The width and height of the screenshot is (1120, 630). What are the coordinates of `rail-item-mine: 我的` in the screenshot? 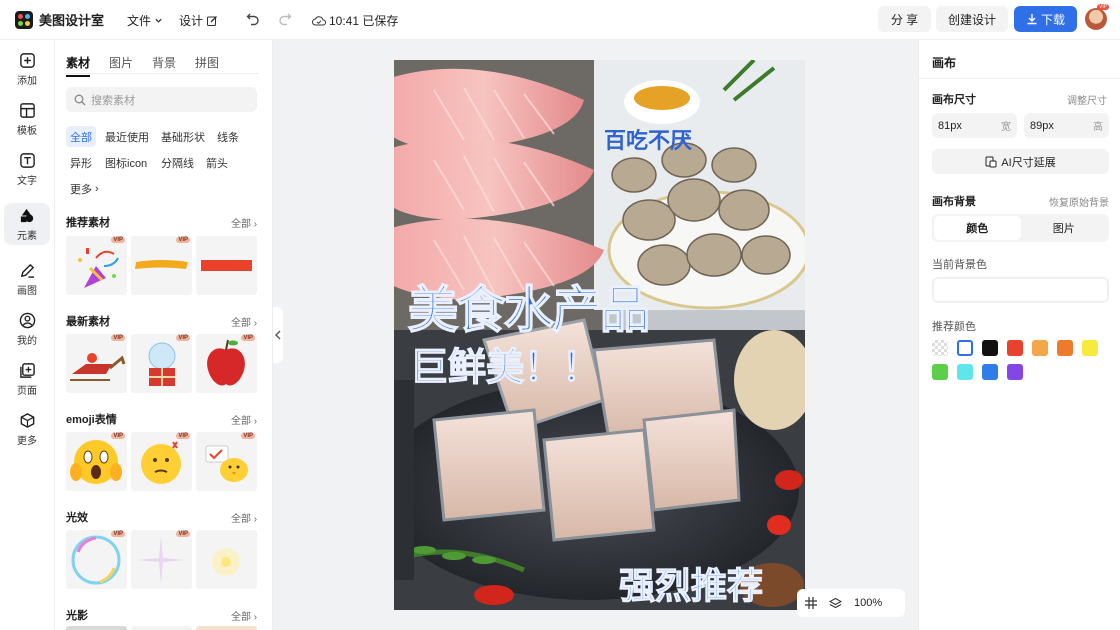 It's located at (27, 329).